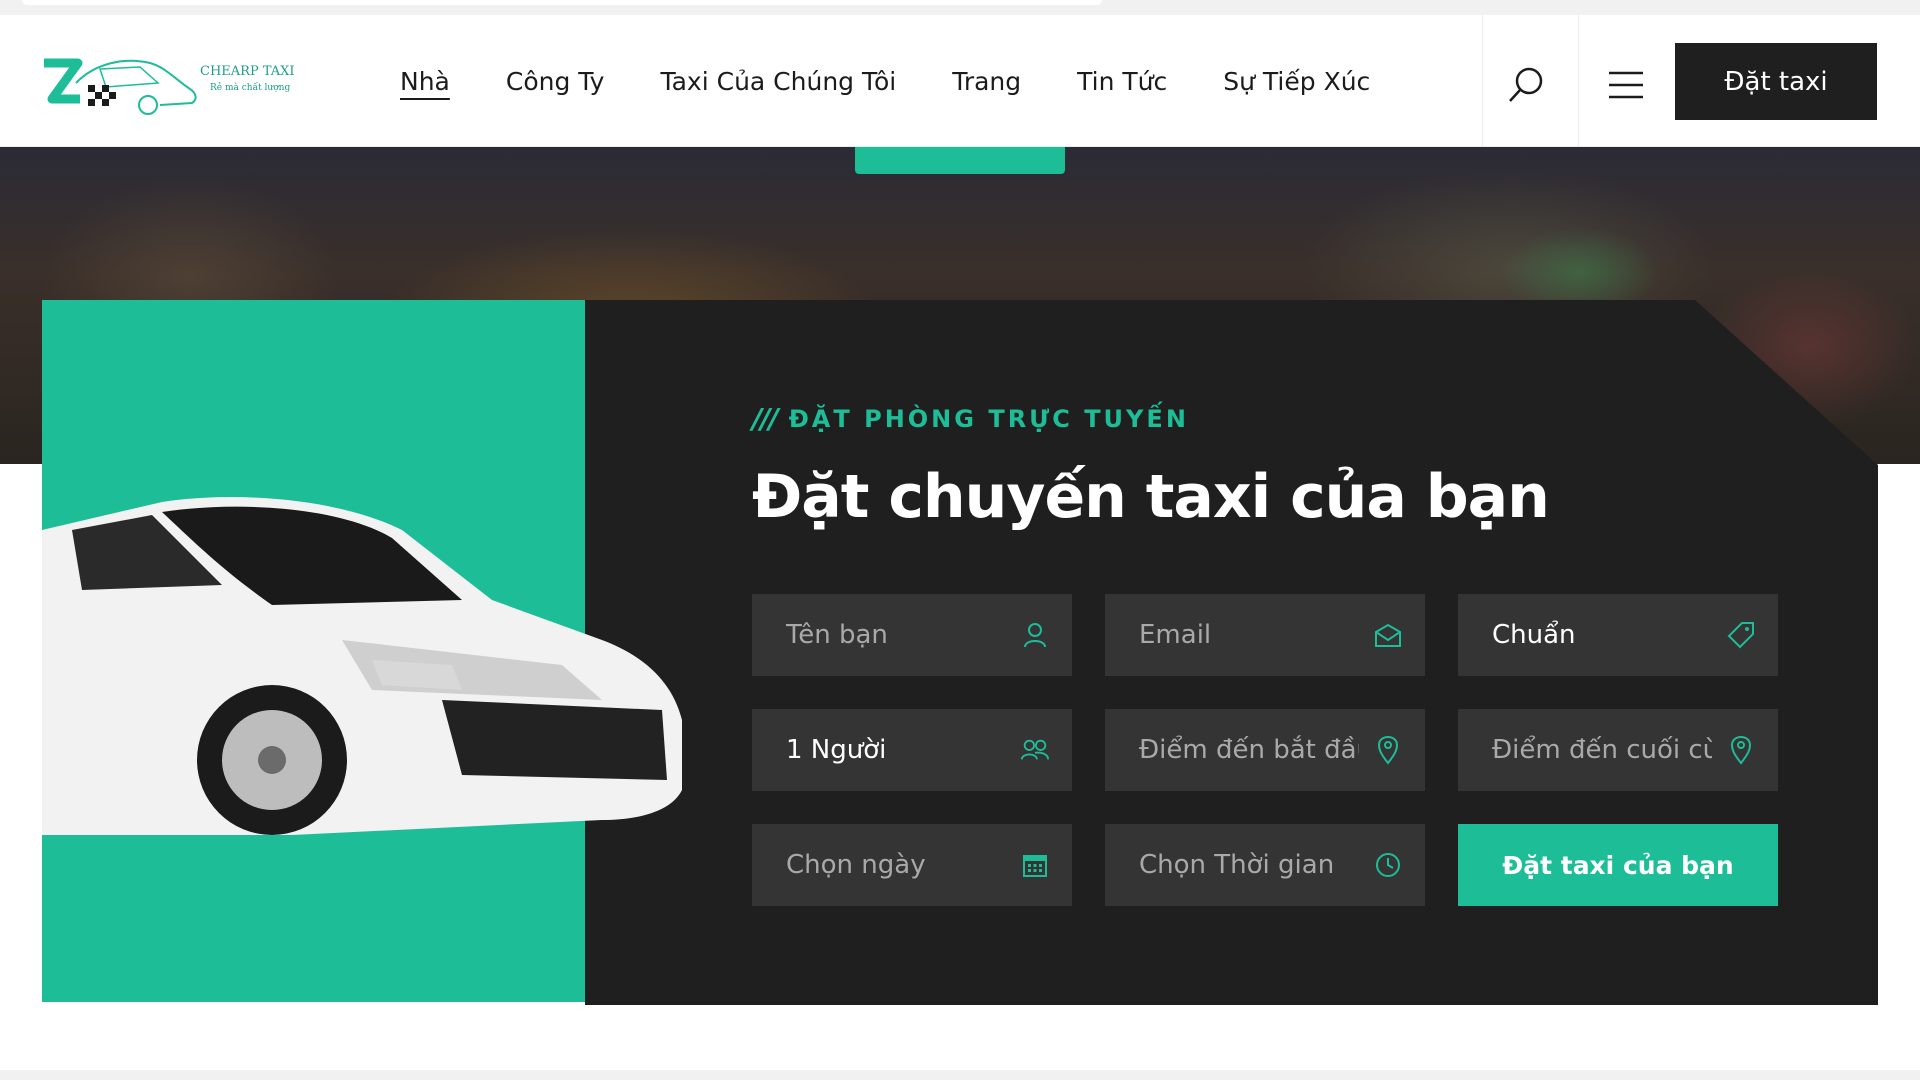 The width and height of the screenshot is (1920, 1080). I want to click on page-bottom-strip, so click(960, 1075).